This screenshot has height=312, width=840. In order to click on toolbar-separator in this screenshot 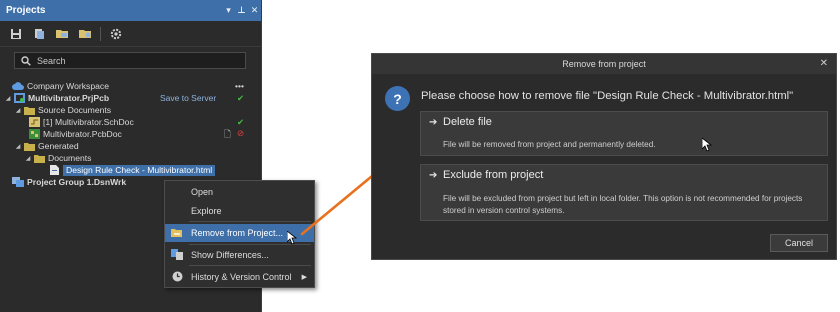, I will do `click(100, 33)`.